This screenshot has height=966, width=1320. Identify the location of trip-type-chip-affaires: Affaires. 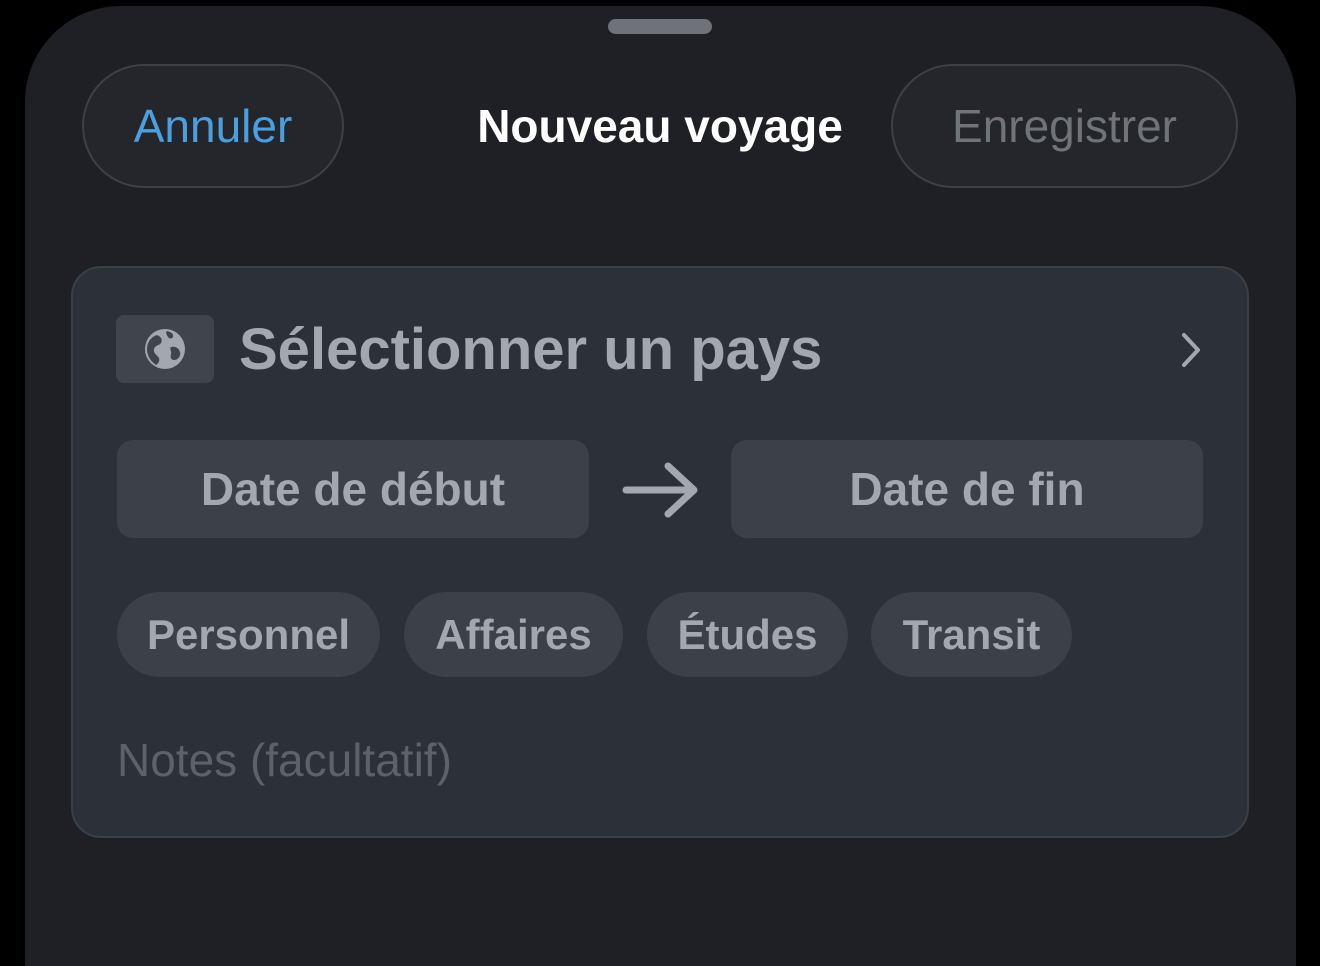
(513, 634).